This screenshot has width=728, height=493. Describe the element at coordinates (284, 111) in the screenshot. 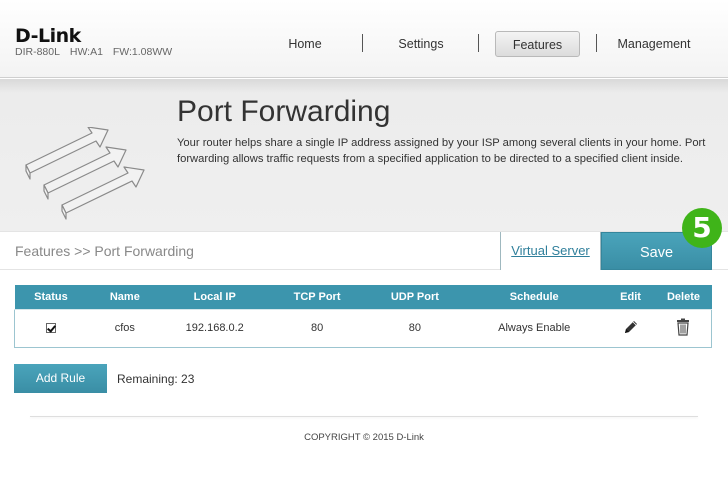

I see `page-title: Port Forwarding` at that location.